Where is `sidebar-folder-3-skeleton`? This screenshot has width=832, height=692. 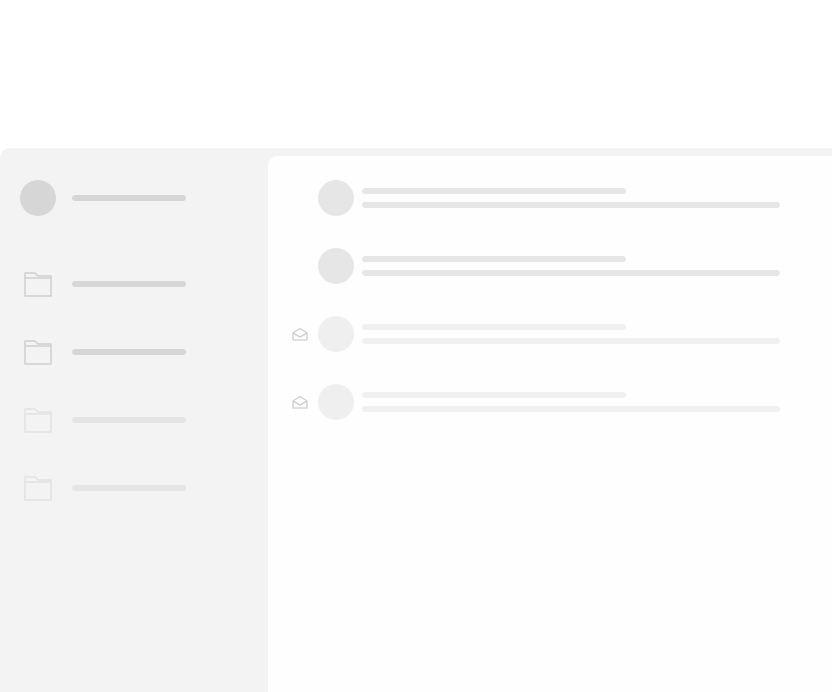 sidebar-folder-3-skeleton is located at coordinates (120, 420).